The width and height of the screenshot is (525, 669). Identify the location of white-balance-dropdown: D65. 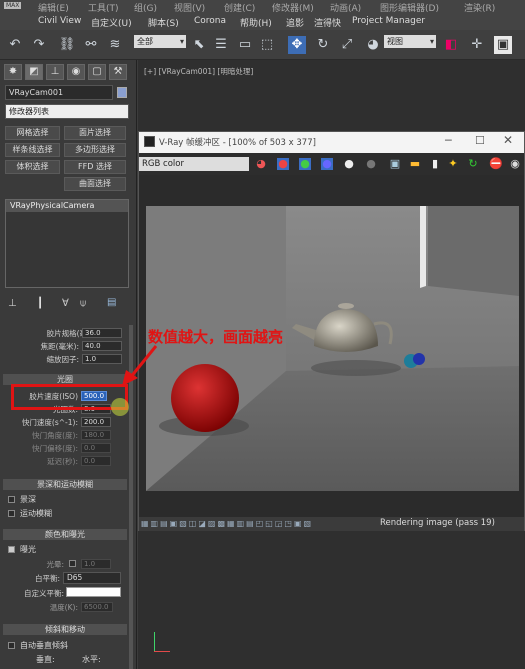
(92, 578).